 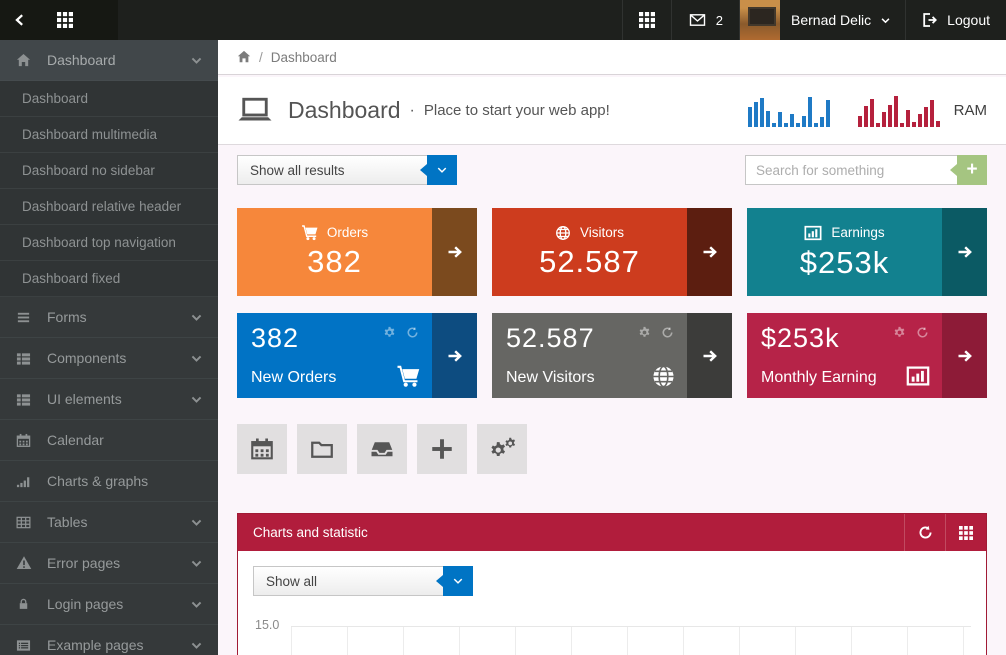 I want to click on chart-filter-select: Show all, so click(x=363, y=581).